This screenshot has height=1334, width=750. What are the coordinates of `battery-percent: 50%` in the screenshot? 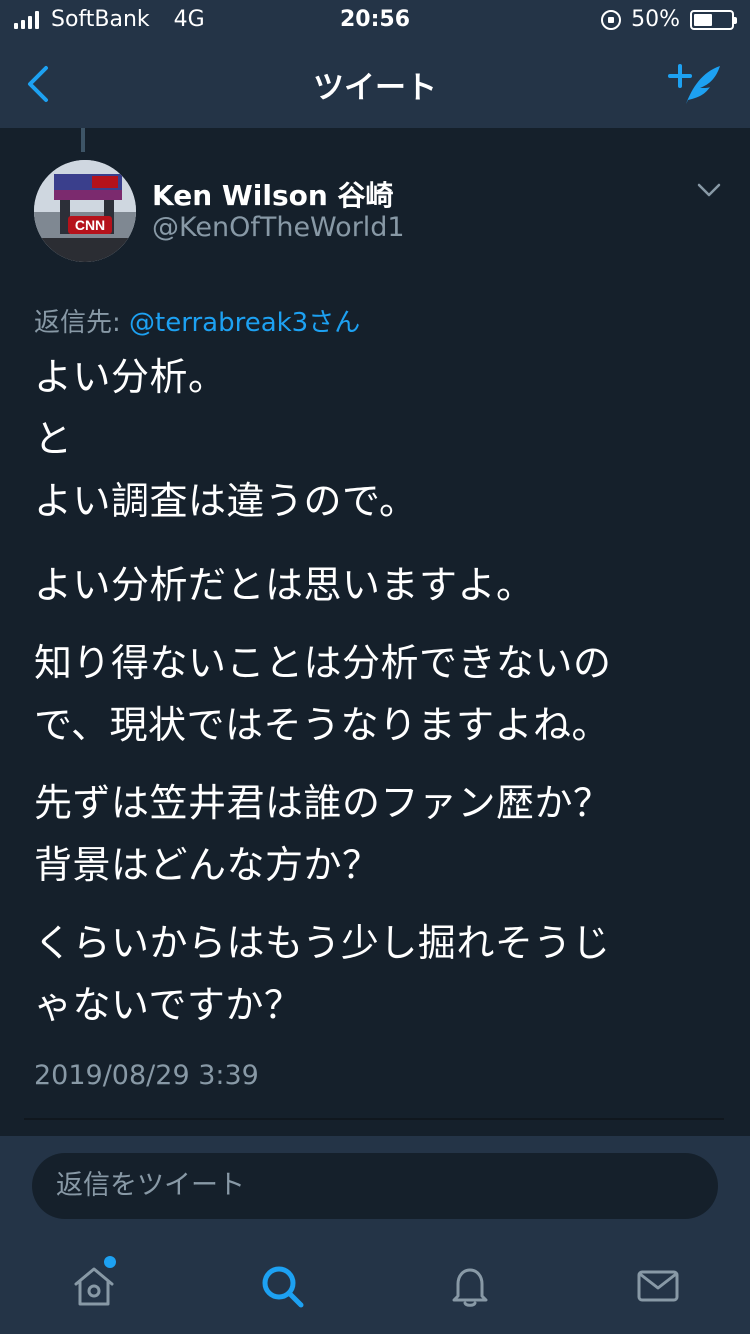 It's located at (655, 19).